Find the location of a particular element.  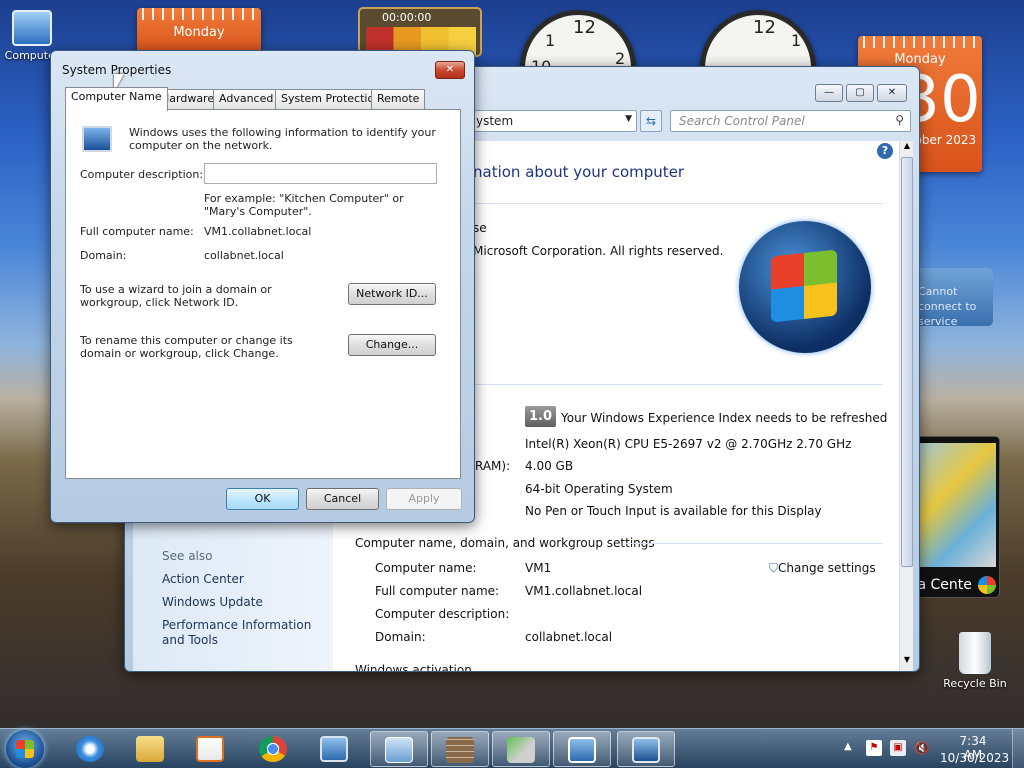

activation-heading: Windows activation is located at coordinates (413, 667).